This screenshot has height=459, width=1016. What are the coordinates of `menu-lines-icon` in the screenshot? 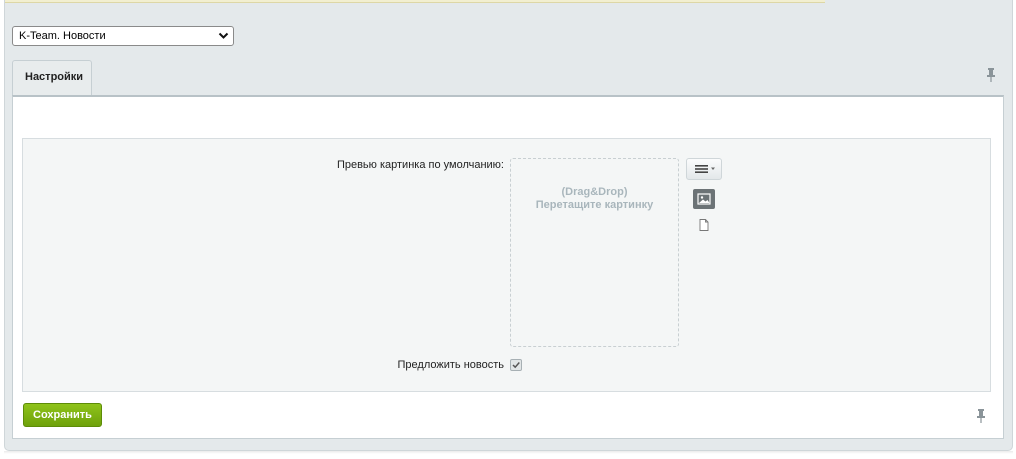 It's located at (705, 169).